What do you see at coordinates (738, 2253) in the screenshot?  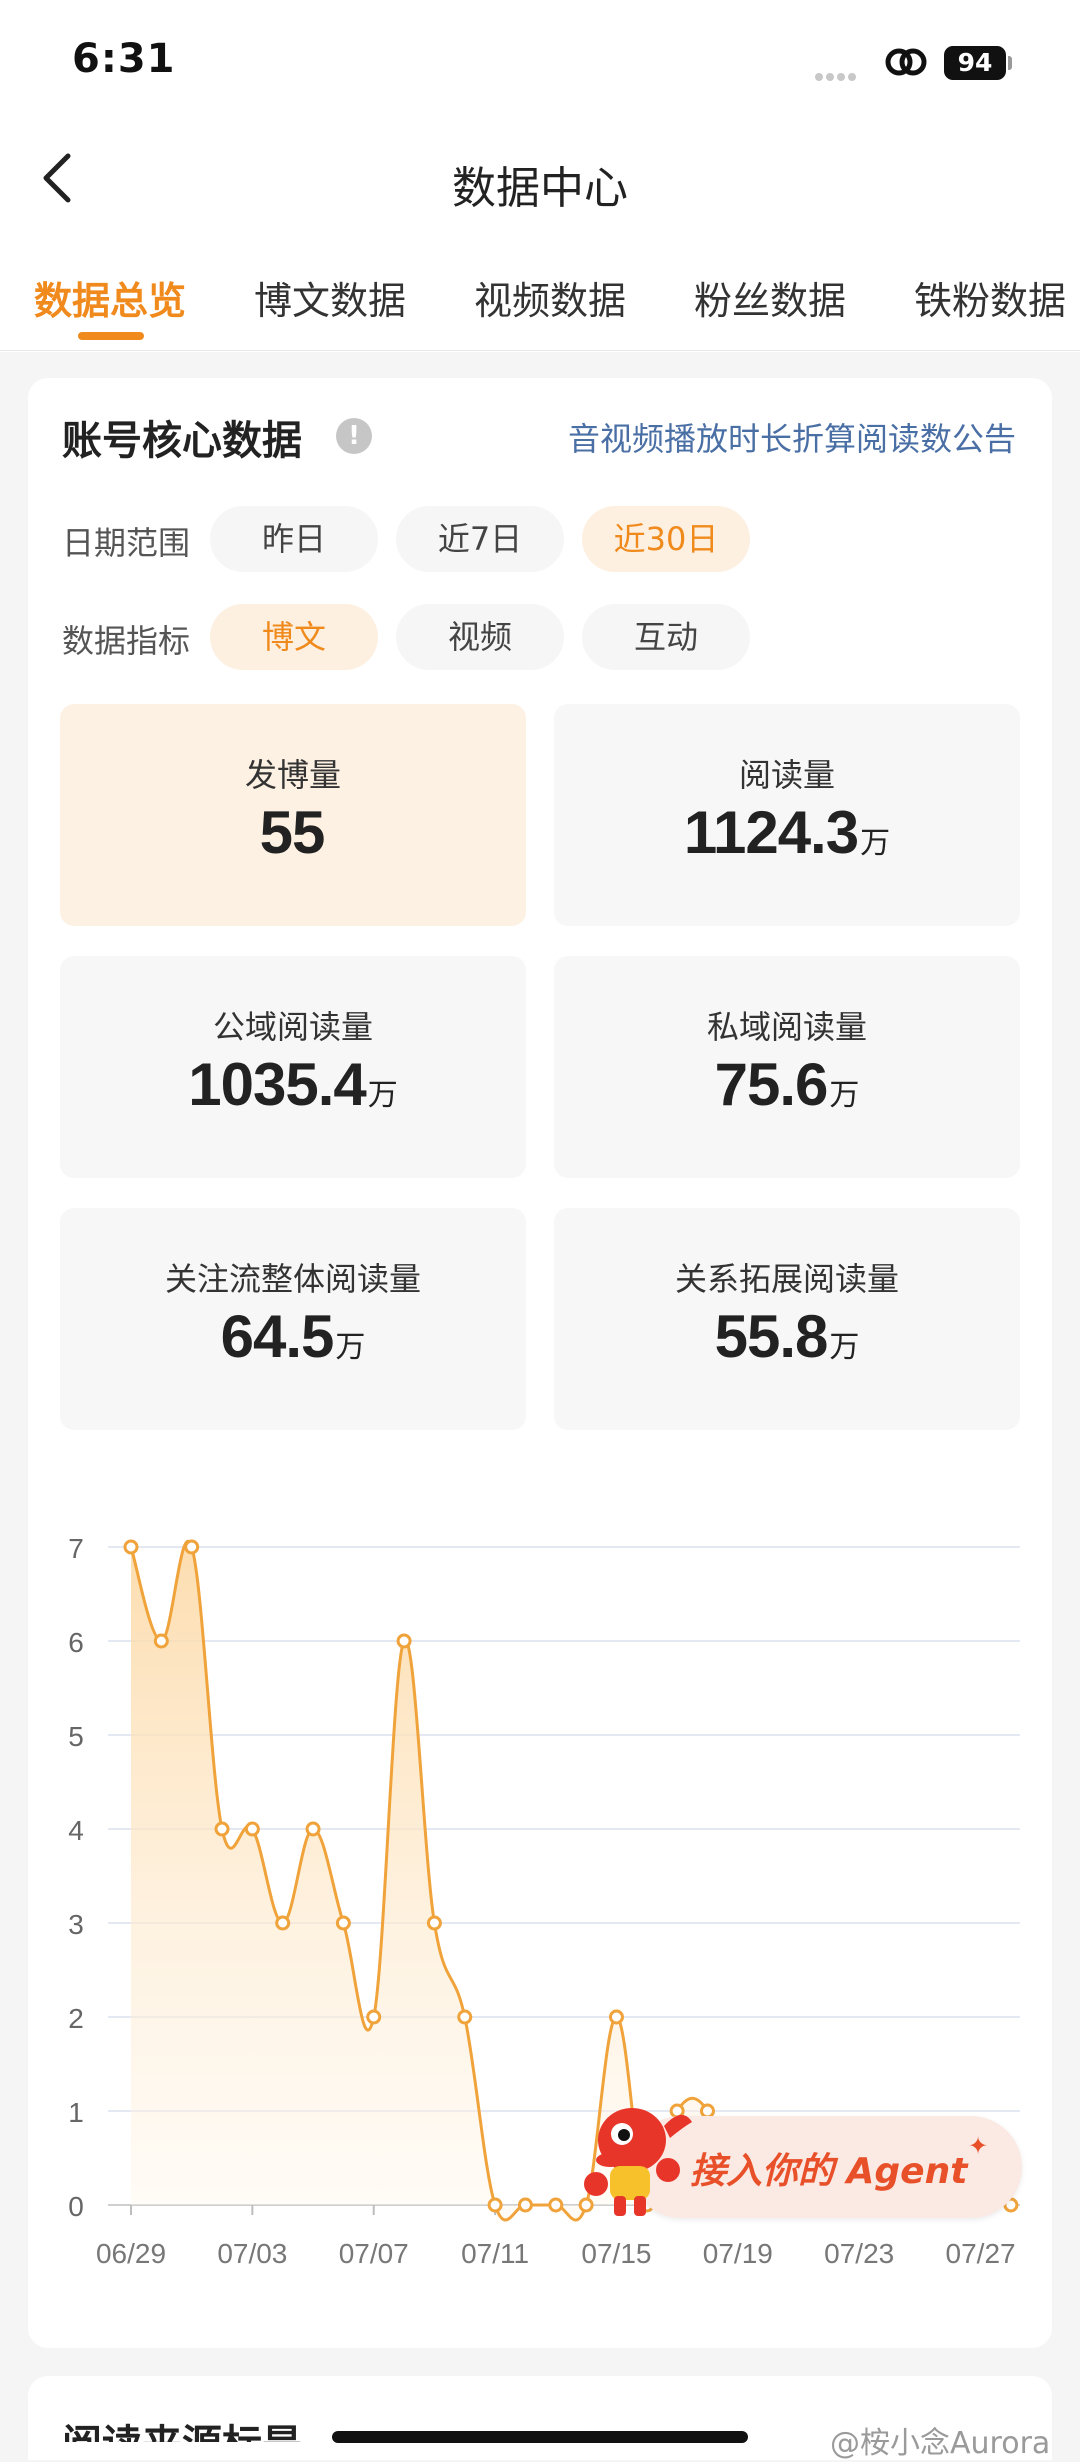 I see `x-tick-label: 07/19` at bounding box center [738, 2253].